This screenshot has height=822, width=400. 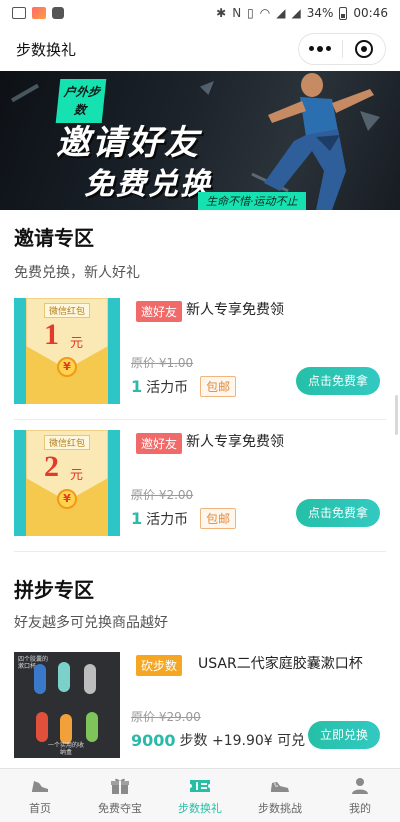 I want to click on thumbs-up-icon, so click(x=58, y=13).